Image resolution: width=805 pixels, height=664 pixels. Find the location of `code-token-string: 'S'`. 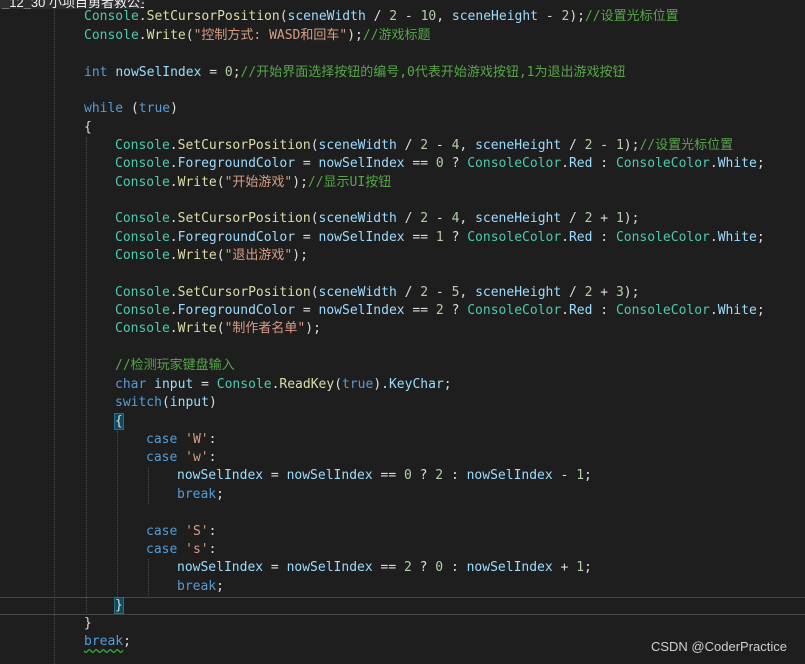

code-token-string: 'S' is located at coordinates (197, 531).